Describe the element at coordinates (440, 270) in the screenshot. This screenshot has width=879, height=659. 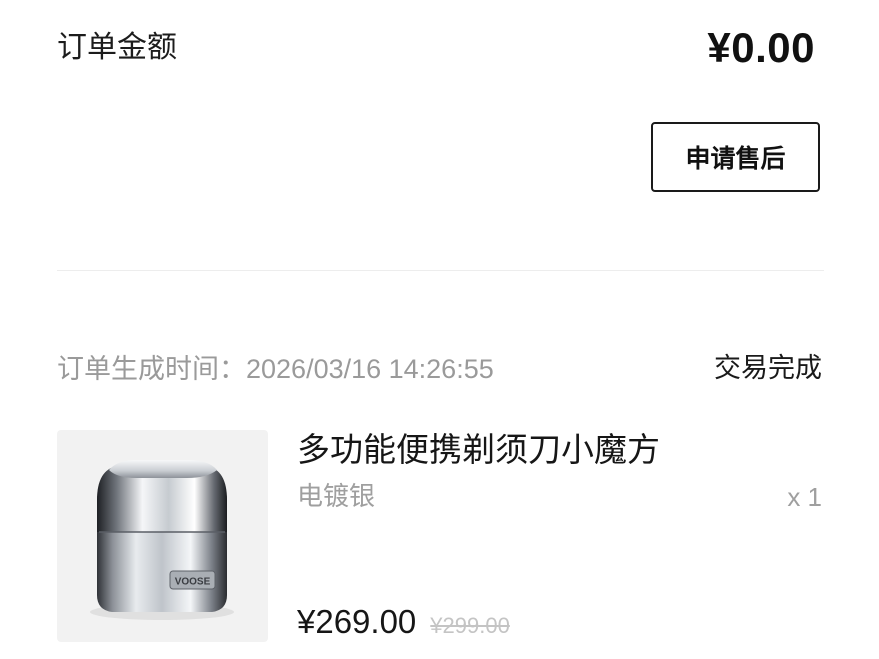
I see `section-divider` at that location.